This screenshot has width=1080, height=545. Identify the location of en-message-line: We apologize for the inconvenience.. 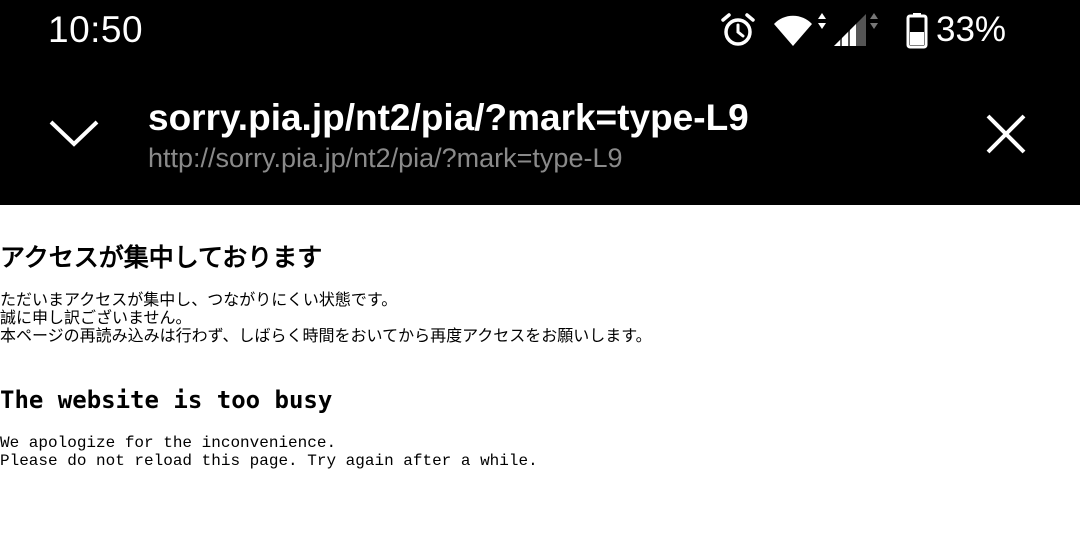
(168, 443).